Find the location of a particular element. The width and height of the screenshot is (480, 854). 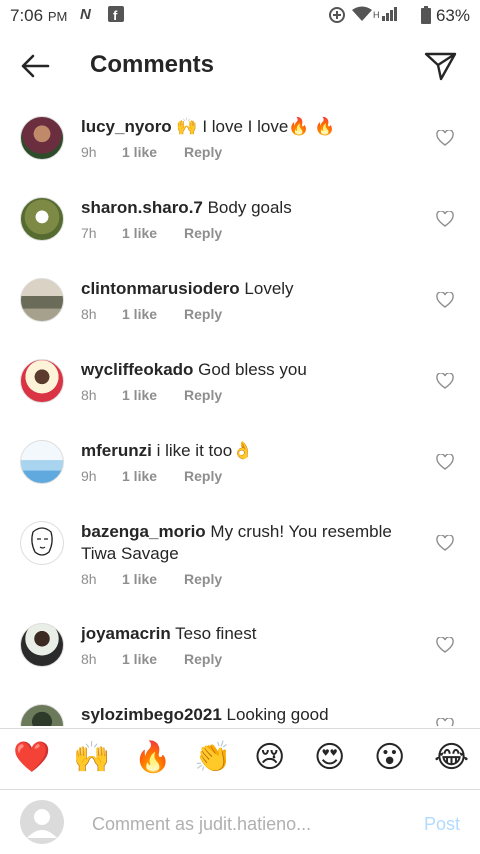

heart-emoji-button: ❤️ is located at coordinates (31, 758).